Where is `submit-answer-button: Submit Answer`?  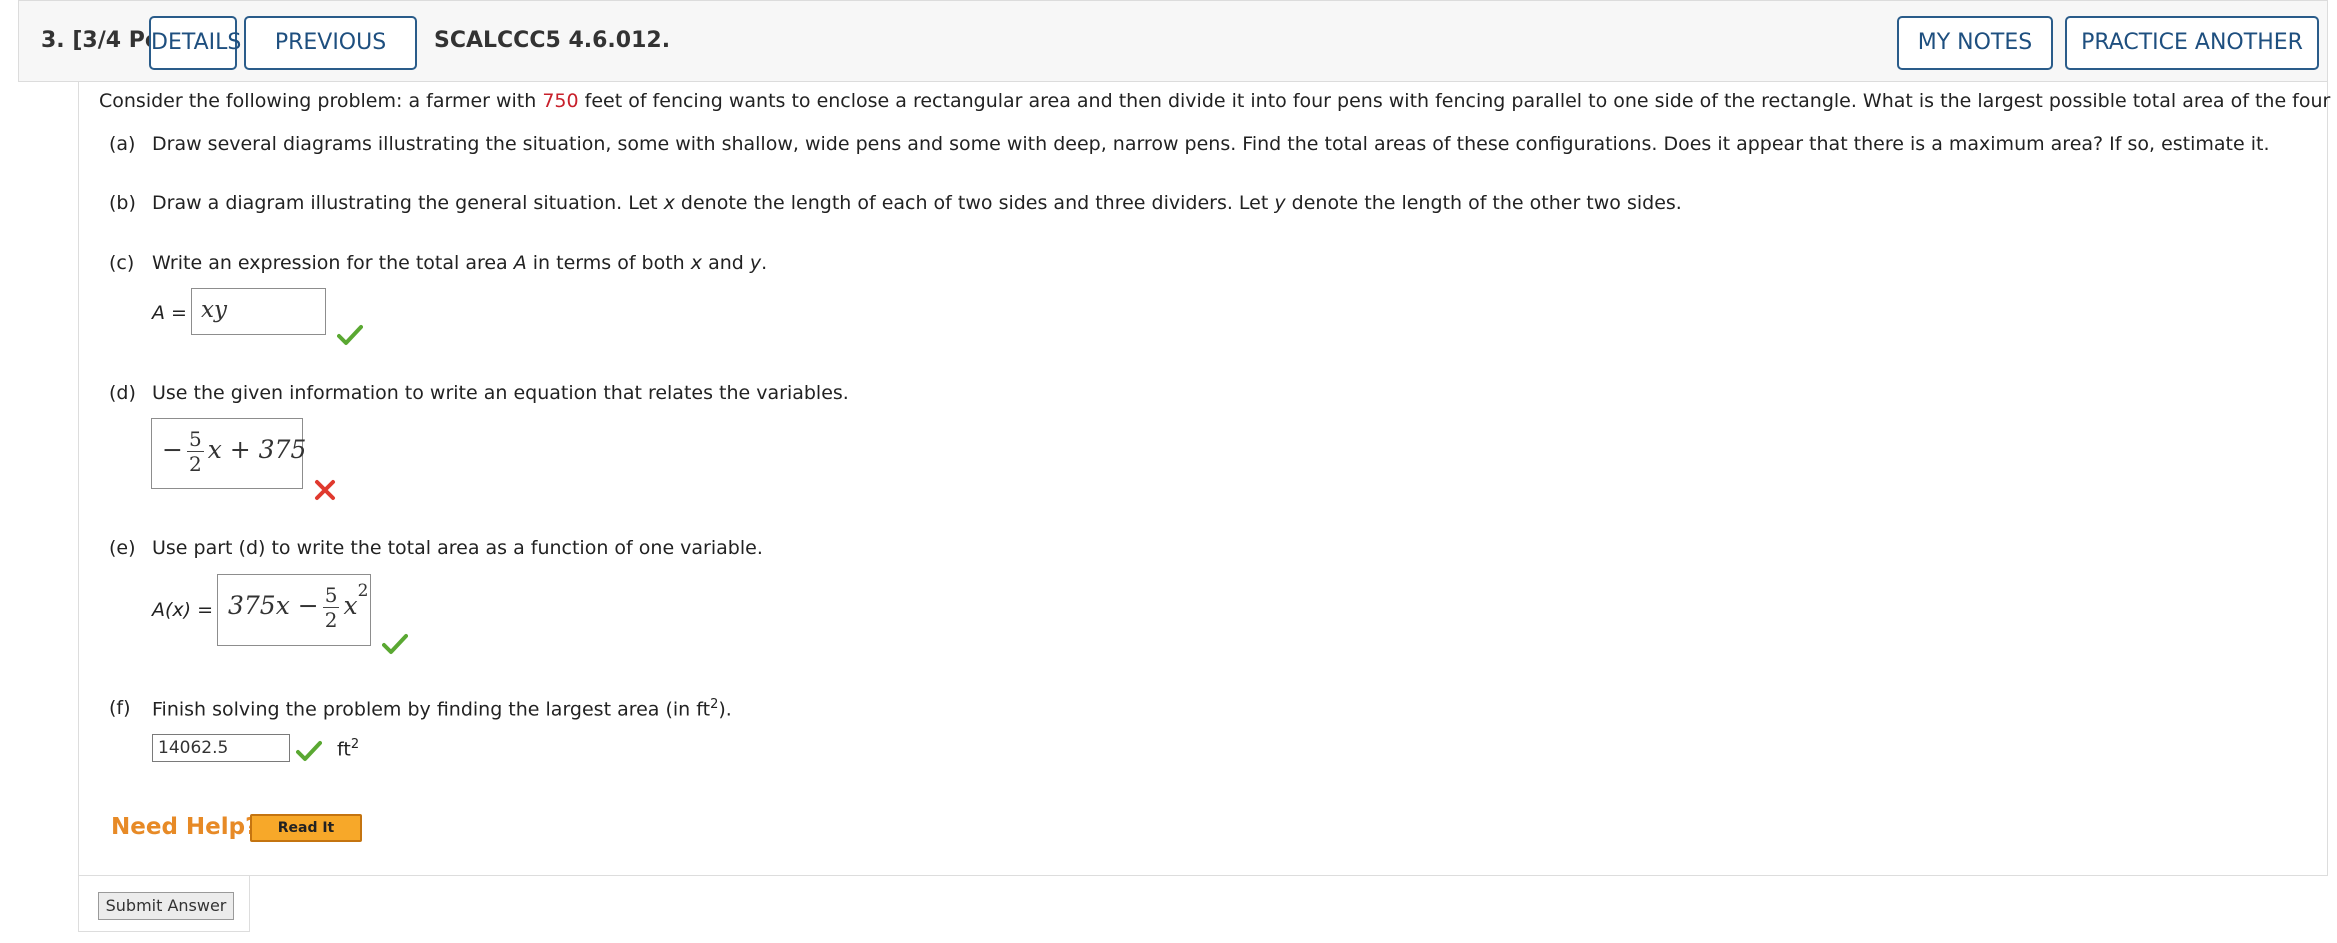 submit-answer-button: Submit Answer is located at coordinates (166, 906).